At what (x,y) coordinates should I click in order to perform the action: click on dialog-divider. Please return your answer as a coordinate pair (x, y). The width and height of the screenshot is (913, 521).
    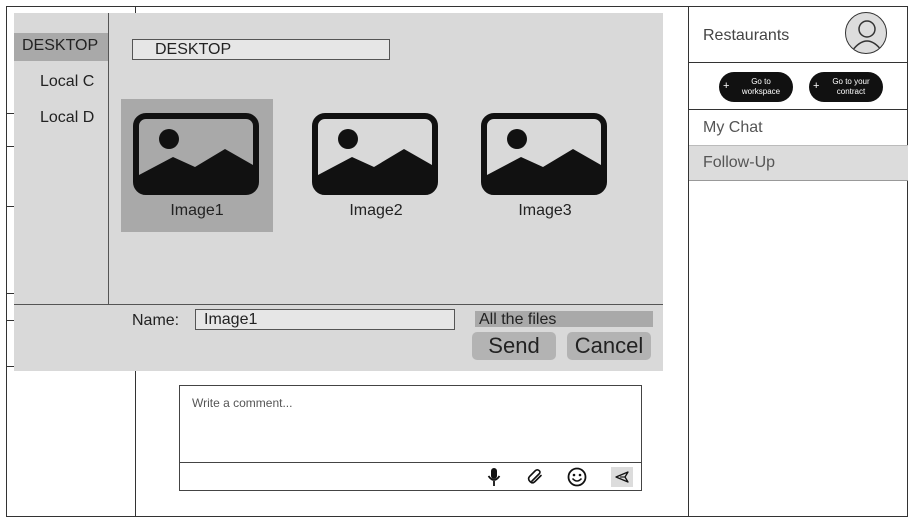
    Looking at the image, I should click on (338, 304).